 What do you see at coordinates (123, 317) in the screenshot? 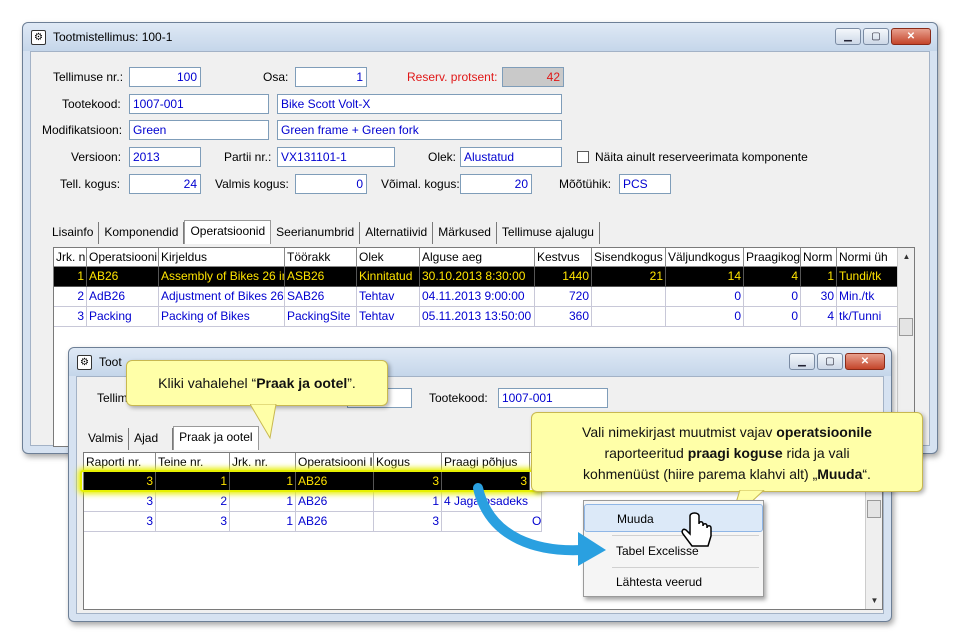
I see `grid-cell: Packing` at bounding box center [123, 317].